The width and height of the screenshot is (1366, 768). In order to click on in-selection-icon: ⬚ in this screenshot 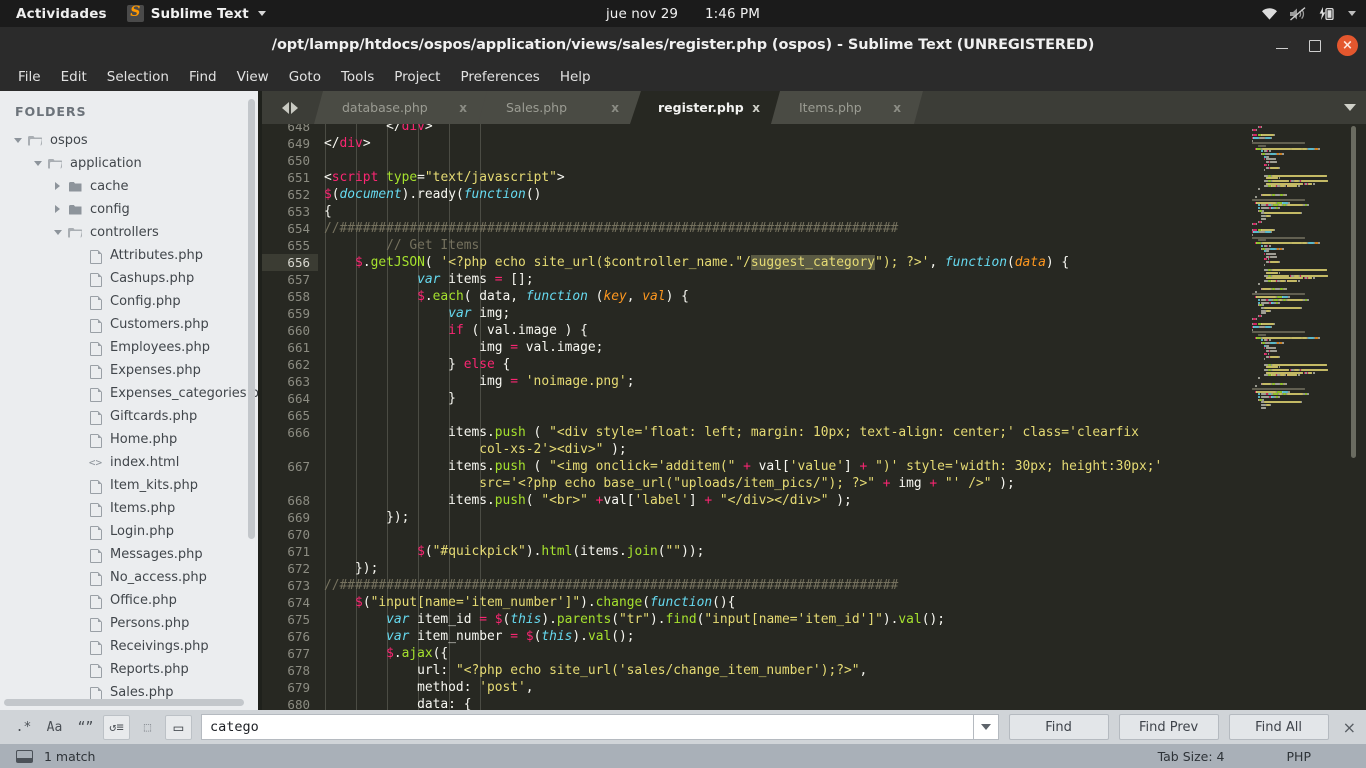, I will do `click(147, 727)`.